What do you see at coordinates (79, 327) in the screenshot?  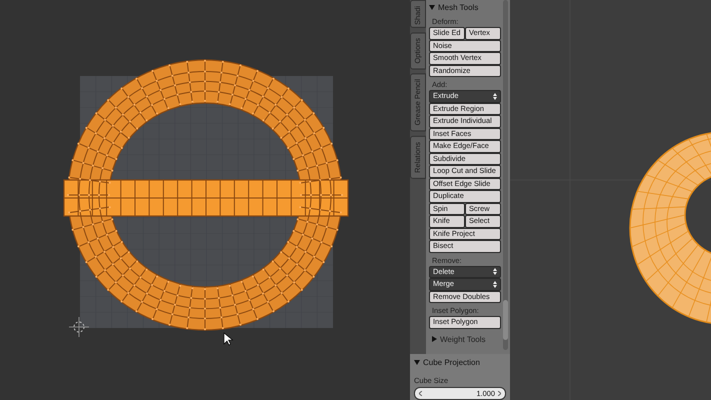 I see `3d-cursor-icon` at bounding box center [79, 327].